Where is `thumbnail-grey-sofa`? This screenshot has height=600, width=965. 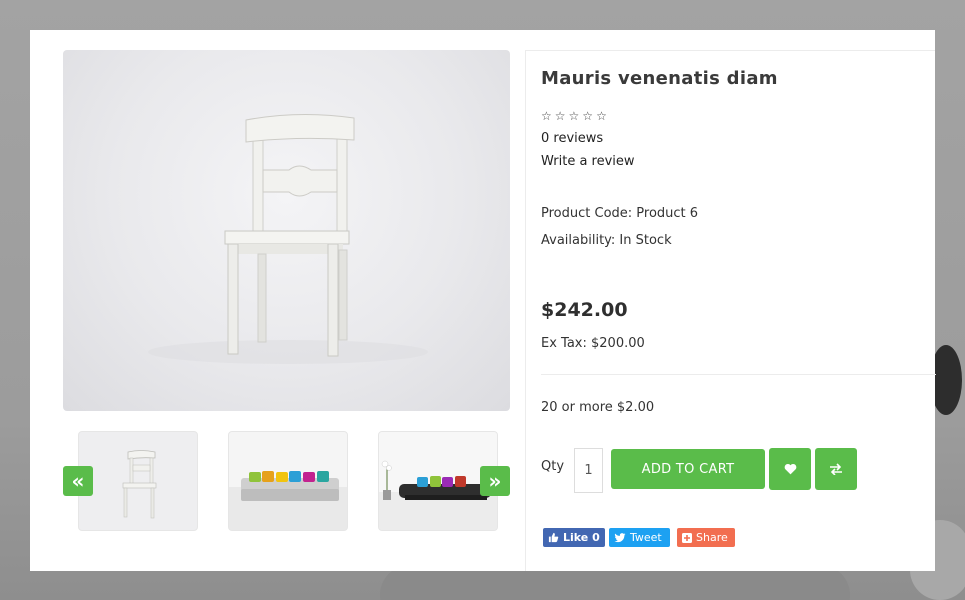
thumbnail-grey-sofa is located at coordinates (288, 481).